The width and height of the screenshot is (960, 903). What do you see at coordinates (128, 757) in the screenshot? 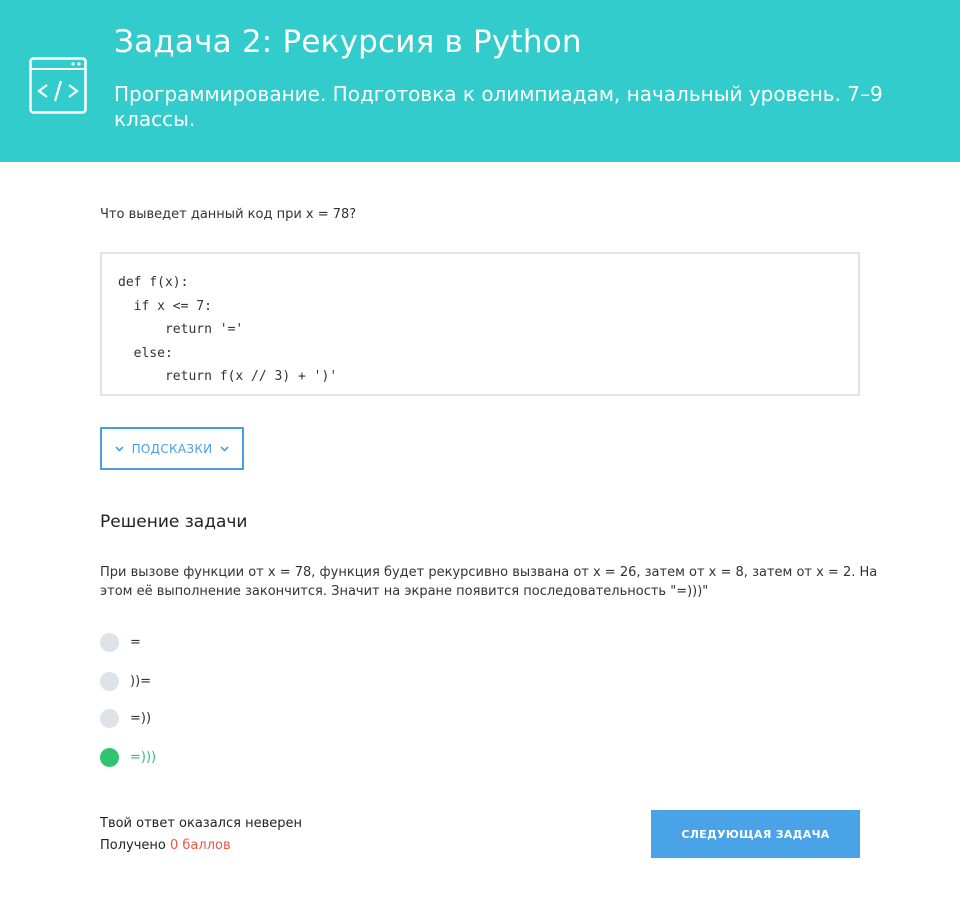
I see `answer-option: =)))` at bounding box center [128, 757].